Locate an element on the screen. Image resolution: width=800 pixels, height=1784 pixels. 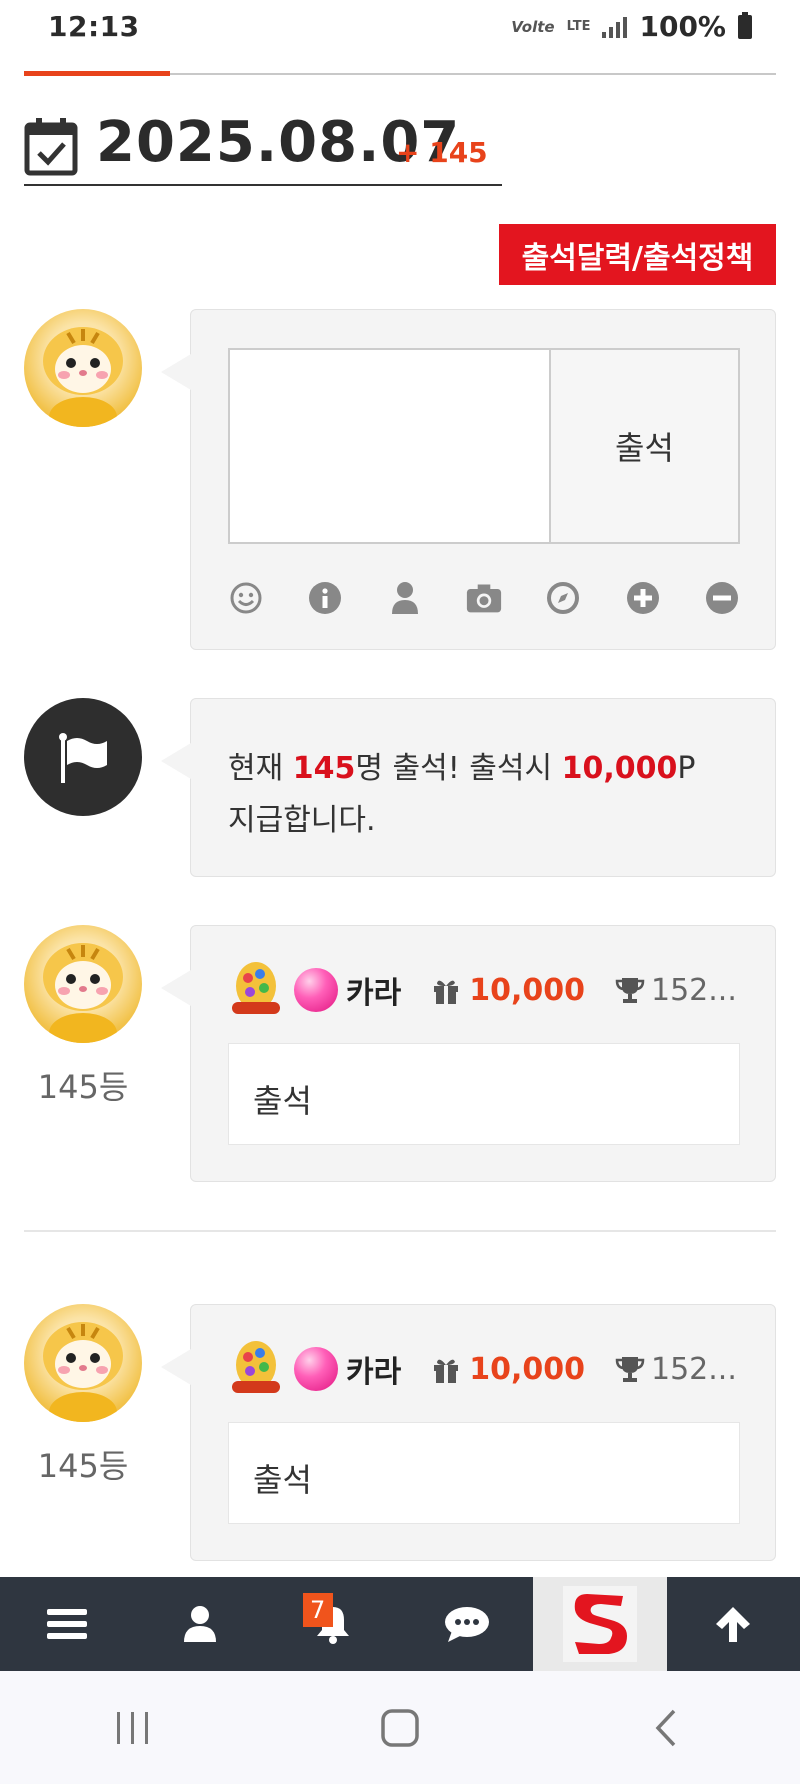
flag-icon is located at coordinates (83, 758).